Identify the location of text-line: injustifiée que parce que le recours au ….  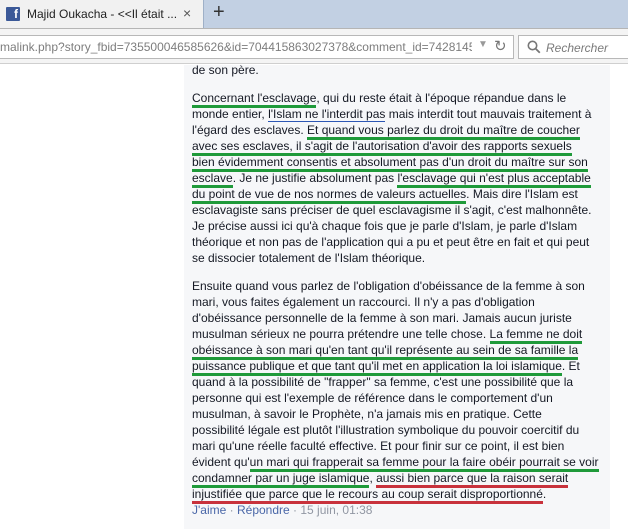
(395, 495).